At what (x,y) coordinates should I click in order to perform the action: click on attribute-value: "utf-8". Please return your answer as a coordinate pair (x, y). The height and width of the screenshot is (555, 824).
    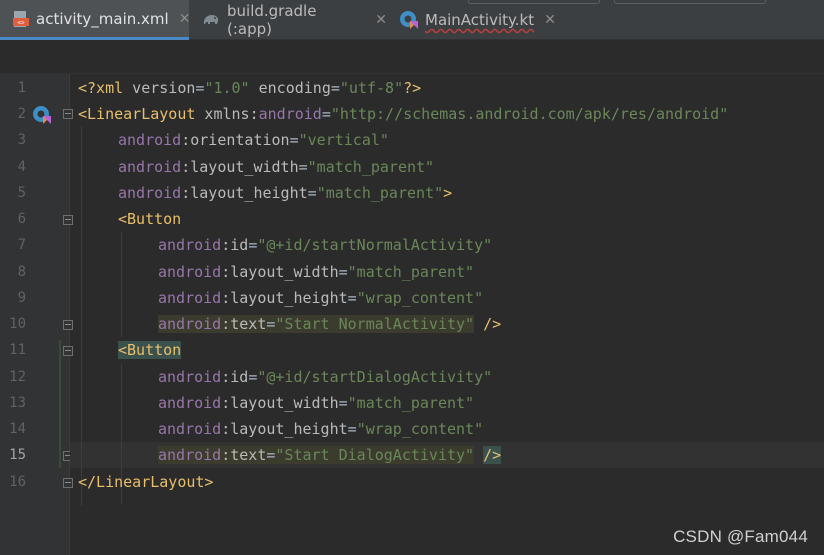
    Looking at the image, I should click on (371, 88).